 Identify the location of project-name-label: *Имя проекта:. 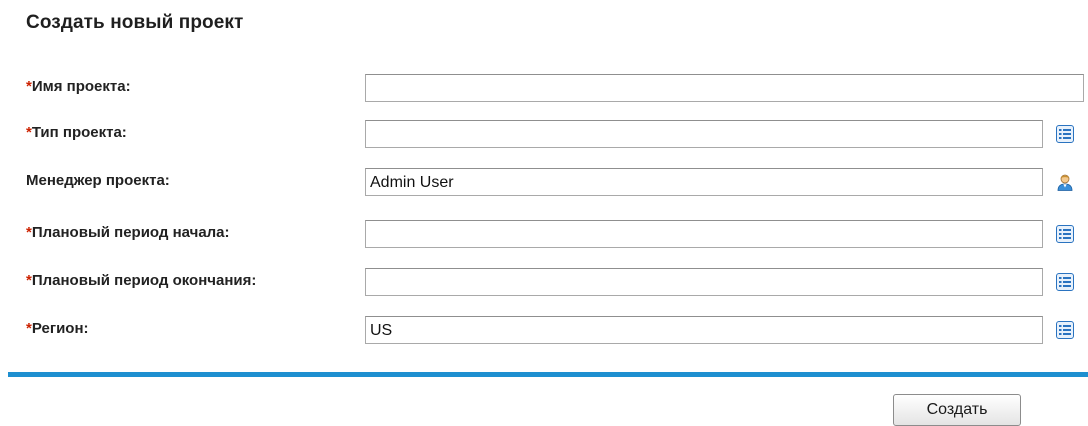
(78, 86).